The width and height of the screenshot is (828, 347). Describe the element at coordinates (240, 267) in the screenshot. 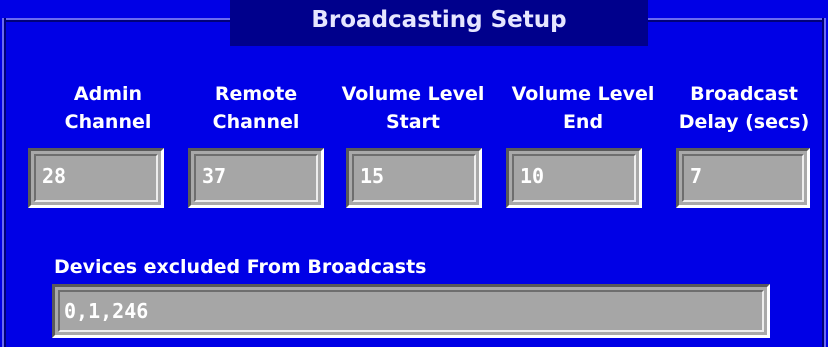

I see `excluded-devices-label: Devices excluded From Broadcasts` at that location.